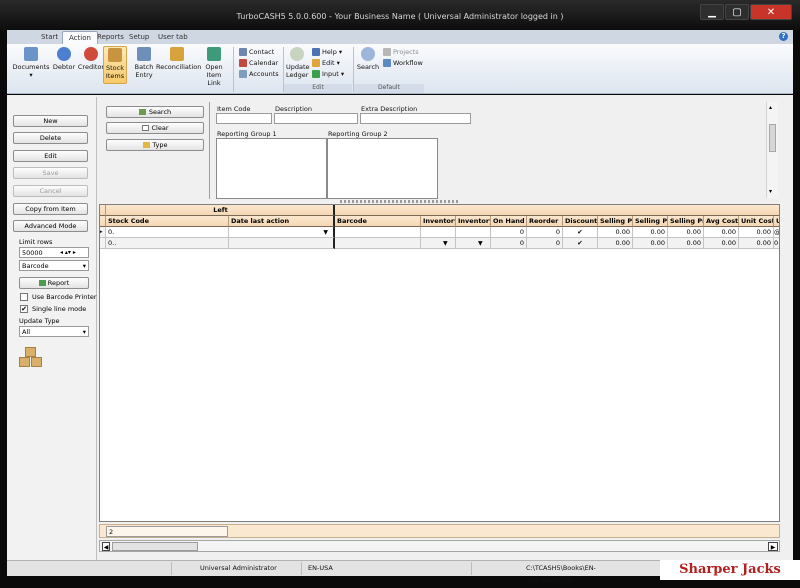 This screenshot has width=800, height=588. I want to click on col-selling-price-2: Selling Pric, so click(650, 221).